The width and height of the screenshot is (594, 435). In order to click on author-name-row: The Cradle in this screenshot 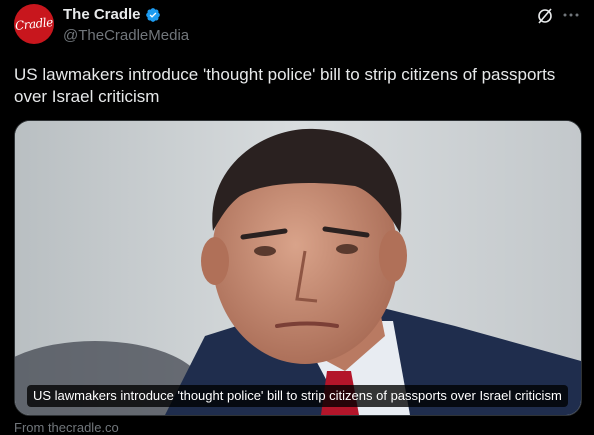, I will do `click(112, 14)`.